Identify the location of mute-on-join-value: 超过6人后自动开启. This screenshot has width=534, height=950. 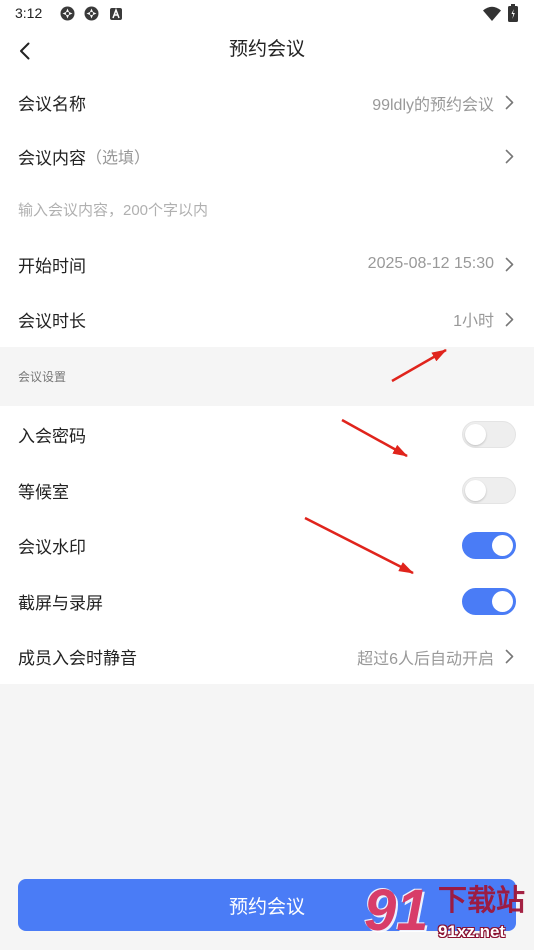
(425, 659).